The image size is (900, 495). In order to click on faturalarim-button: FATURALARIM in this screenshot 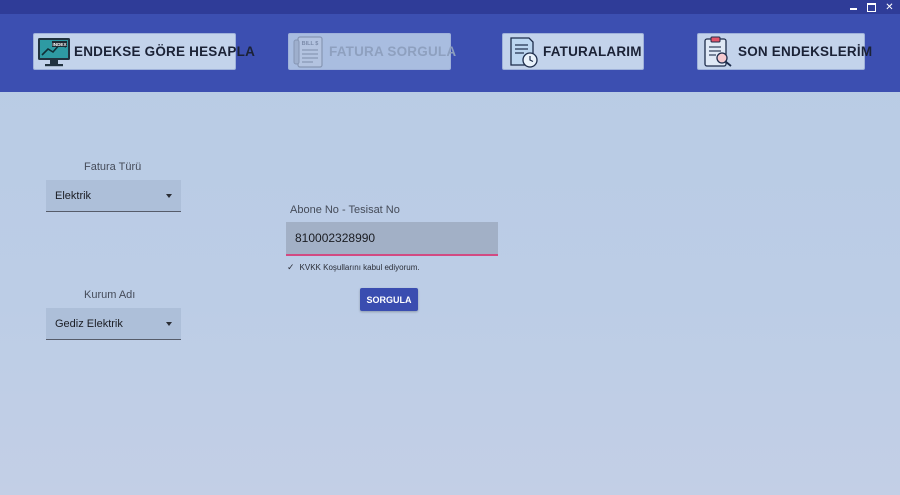, I will do `click(573, 51)`.